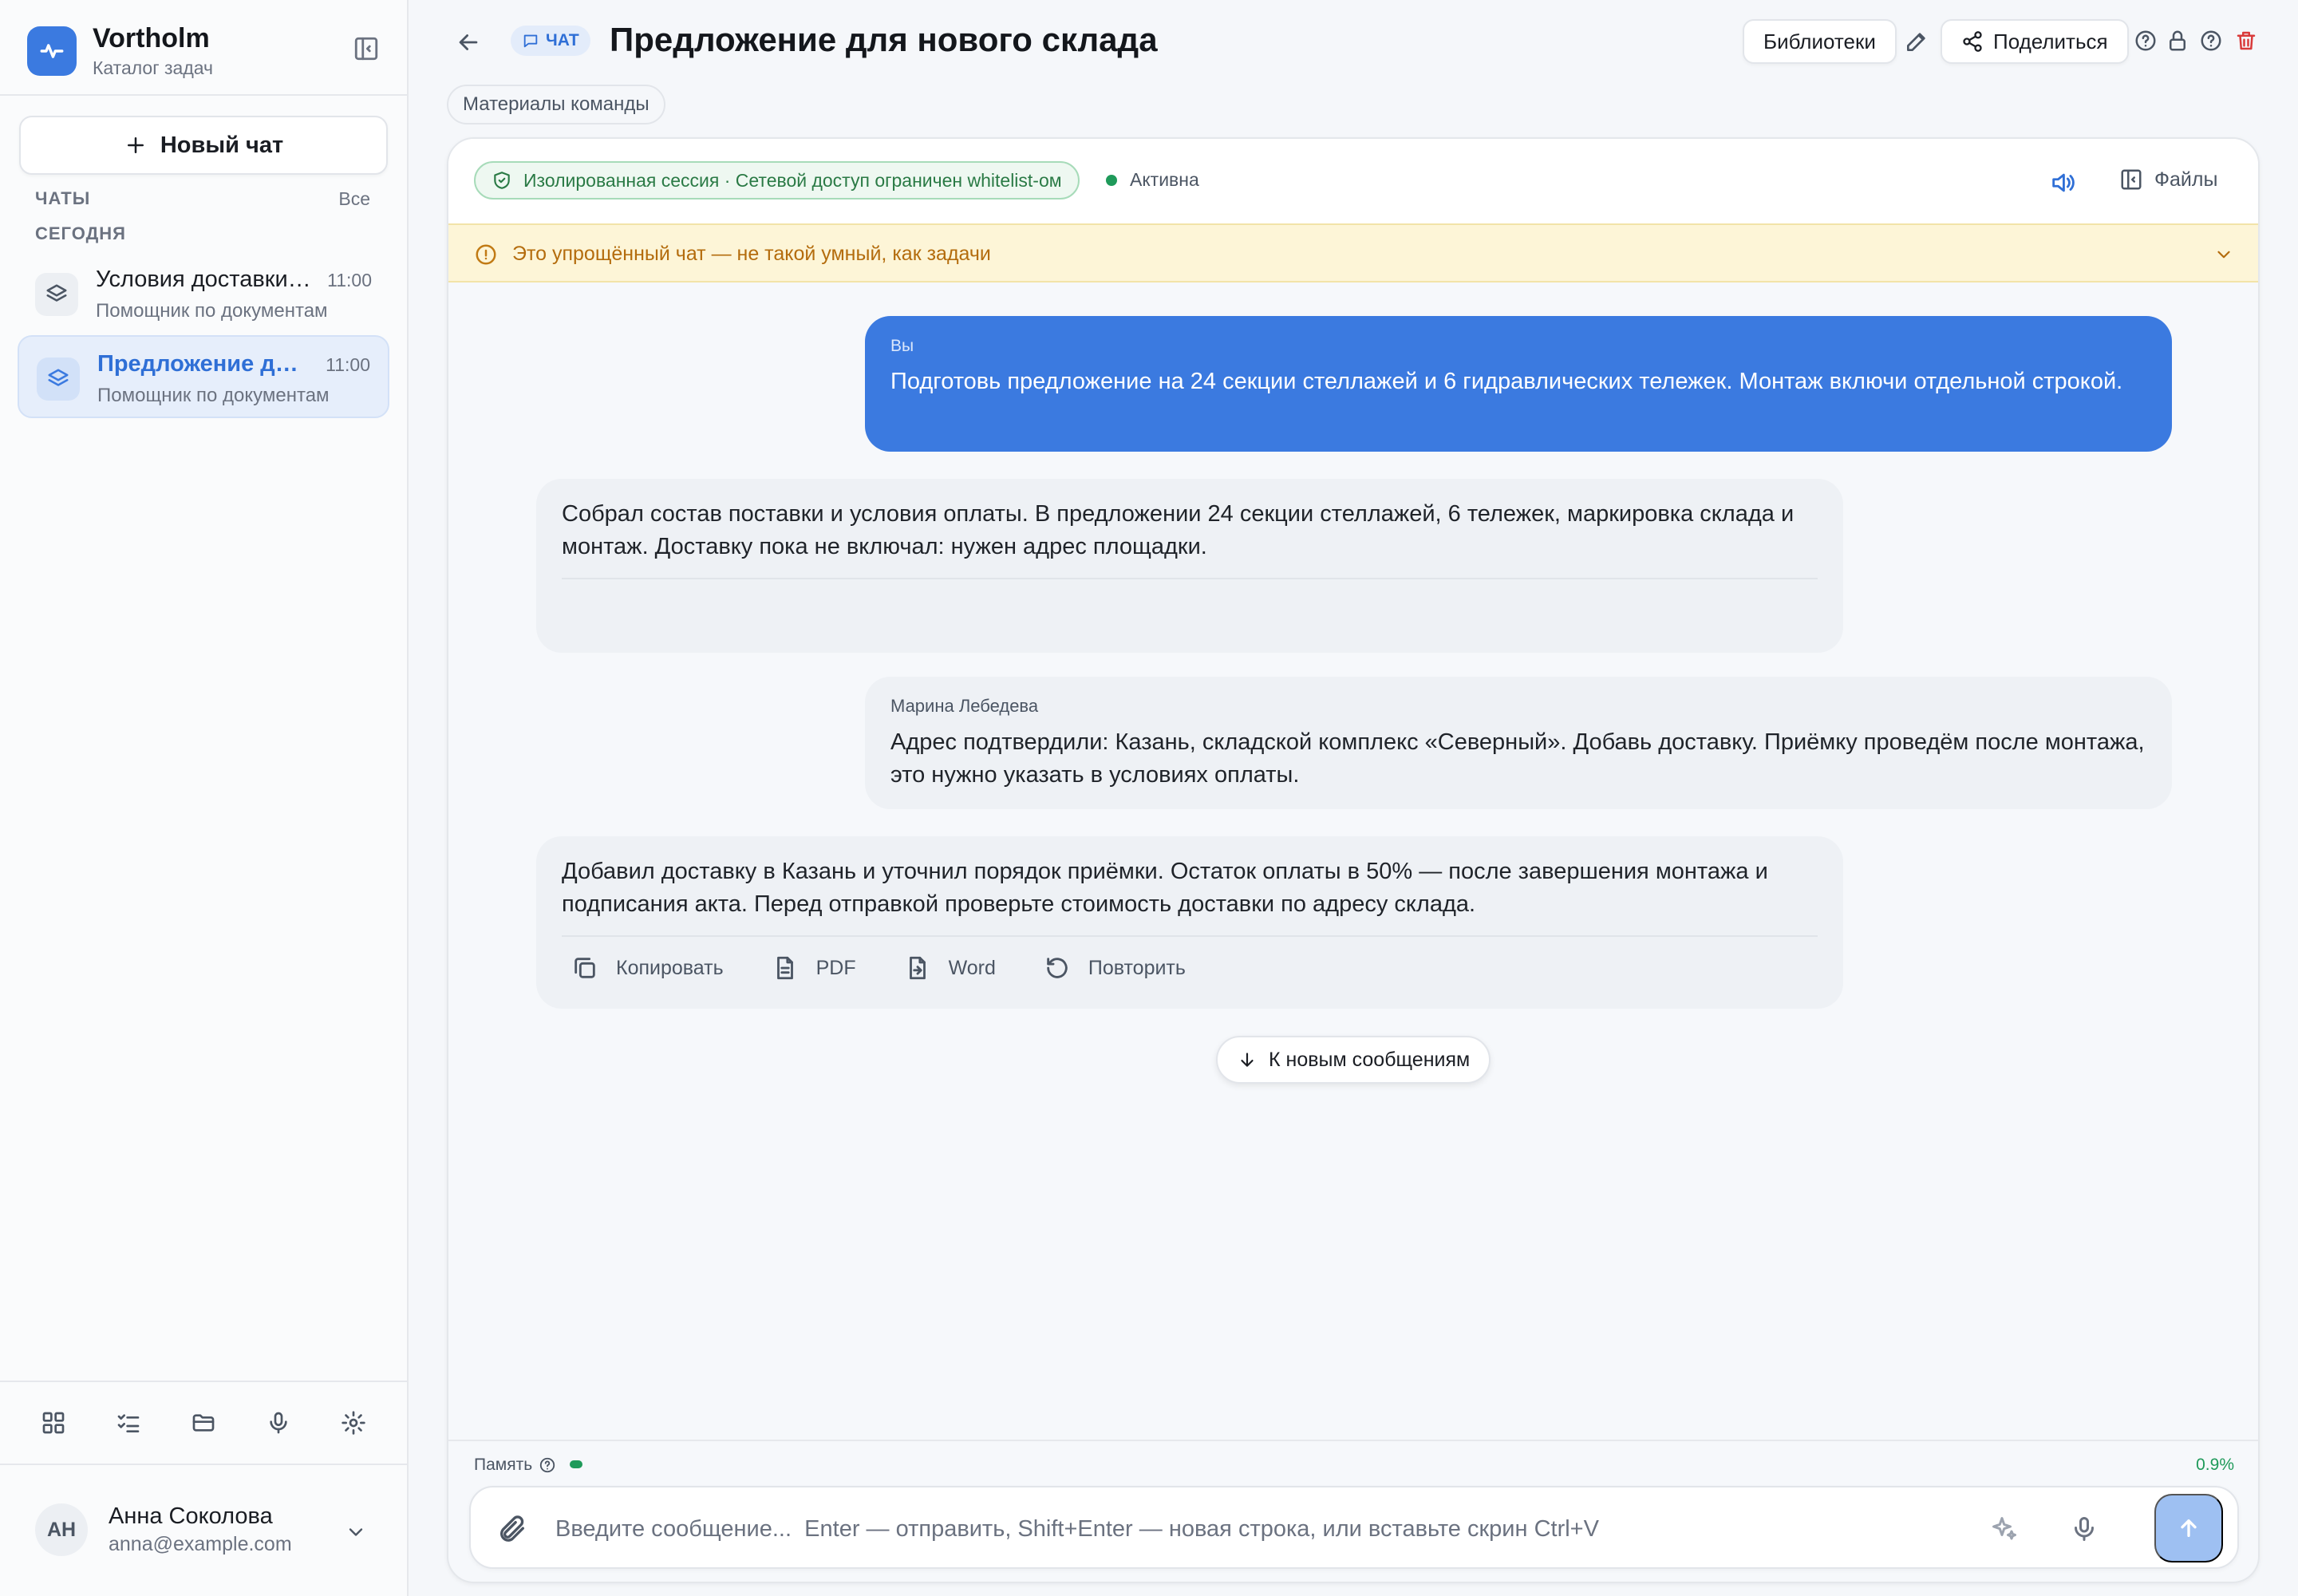 The width and height of the screenshot is (2298, 1596). Describe the element at coordinates (884, 39) in the screenshot. I see `page-title: Предложение для нового склада` at that location.